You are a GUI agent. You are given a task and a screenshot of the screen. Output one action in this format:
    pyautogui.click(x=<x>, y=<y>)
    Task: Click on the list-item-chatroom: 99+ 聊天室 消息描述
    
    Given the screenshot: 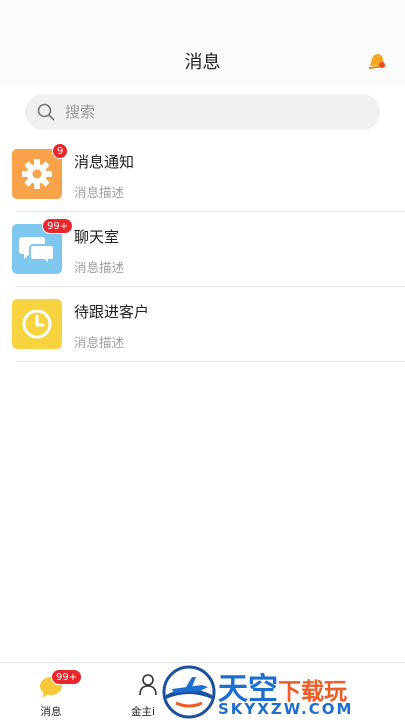 What is the action you would take?
    pyautogui.click(x=202, y=249)
    